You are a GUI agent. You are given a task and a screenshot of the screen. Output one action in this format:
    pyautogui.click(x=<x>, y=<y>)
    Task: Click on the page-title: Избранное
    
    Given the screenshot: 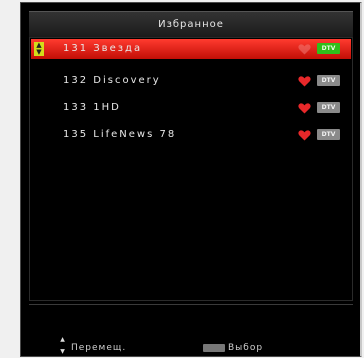 What is the action you would take?
    pyautogui.click(x=191, y=24)
    